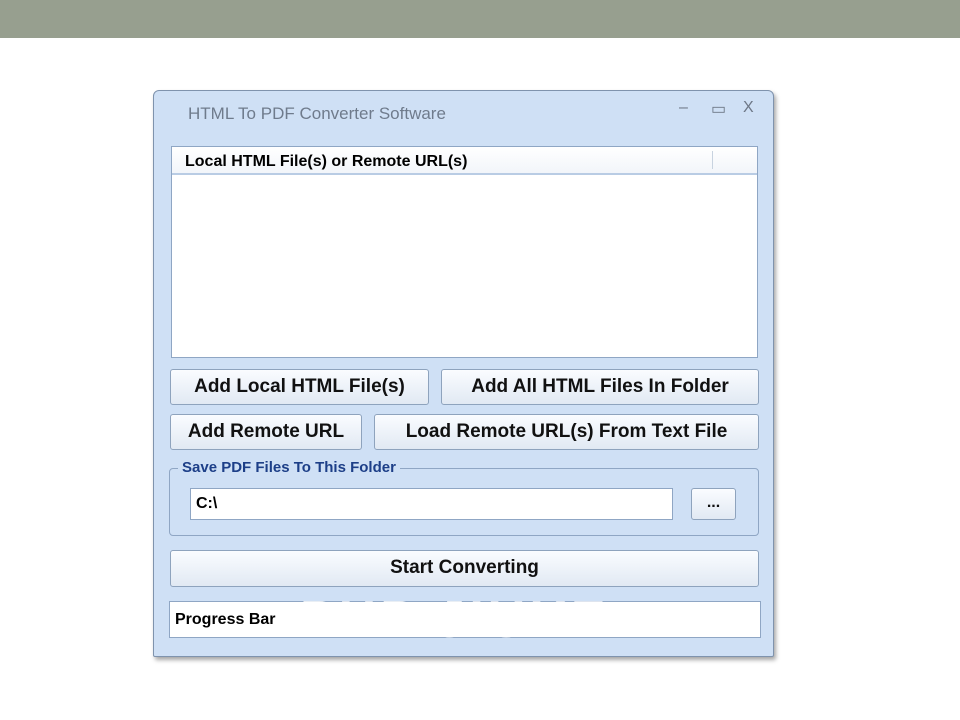 The height and width of the screenshot is (720, 960). I want to click on output-folder-input: C:\, so click(431, 504).